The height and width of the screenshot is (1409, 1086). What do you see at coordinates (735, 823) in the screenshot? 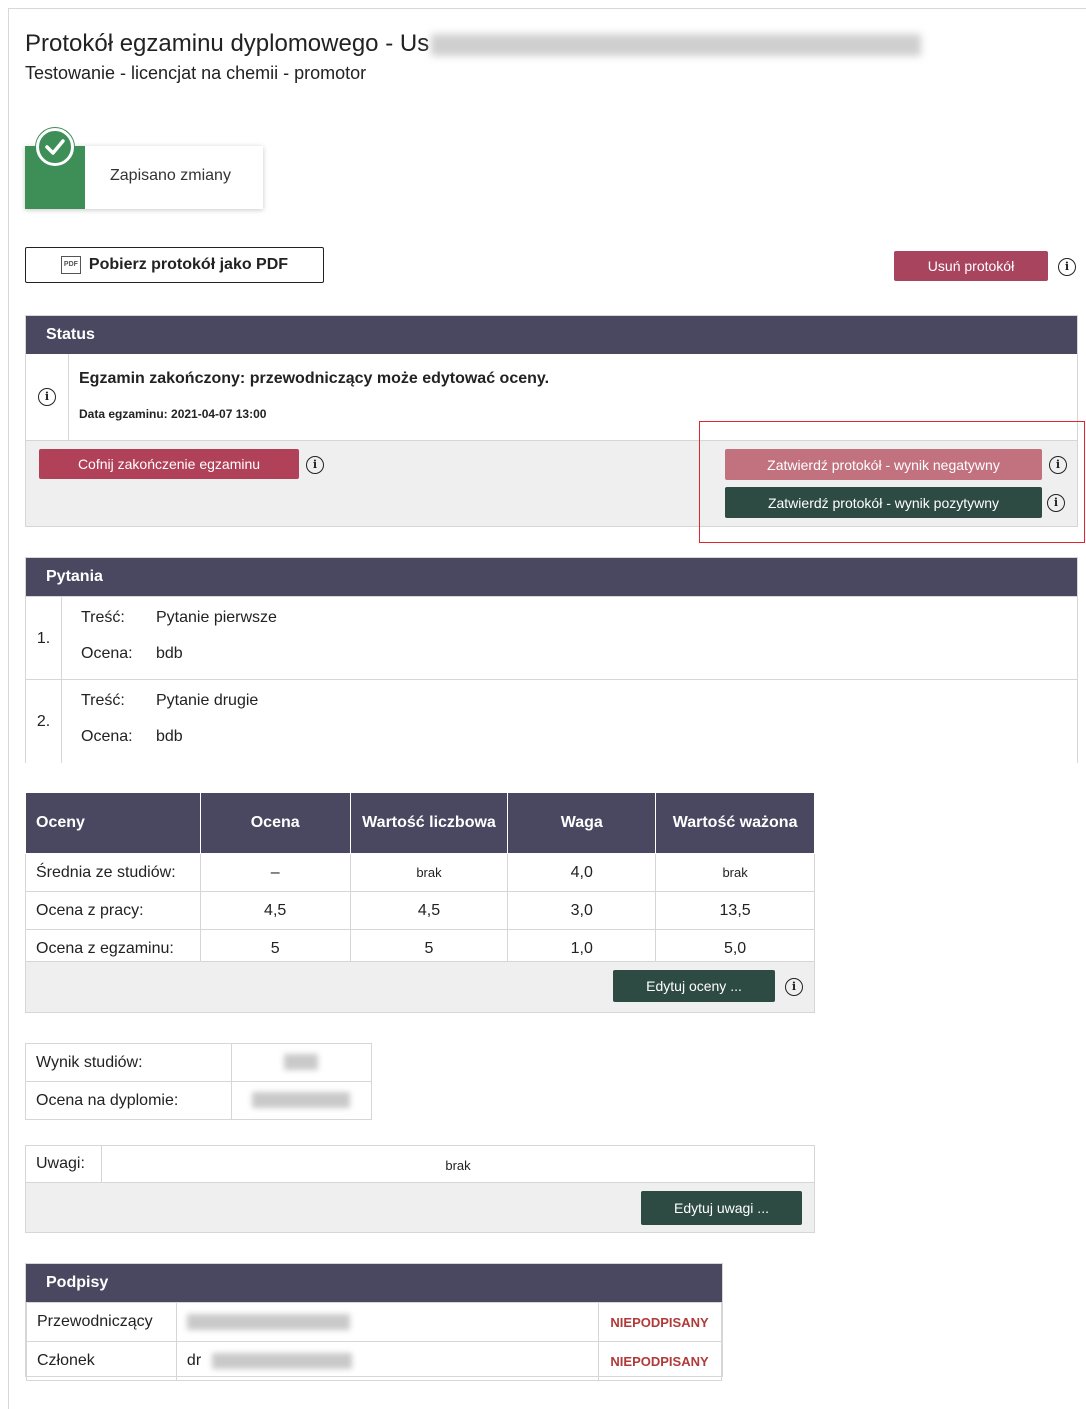
I see `col-header-weighted-value: Wartość ważona` at bounding box center [735, 823].